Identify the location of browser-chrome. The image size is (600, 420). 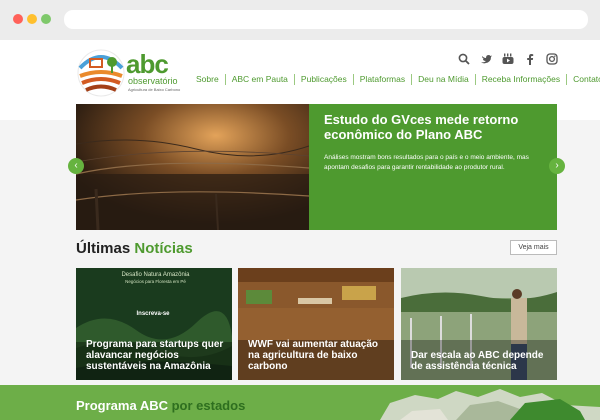
(300, 20).